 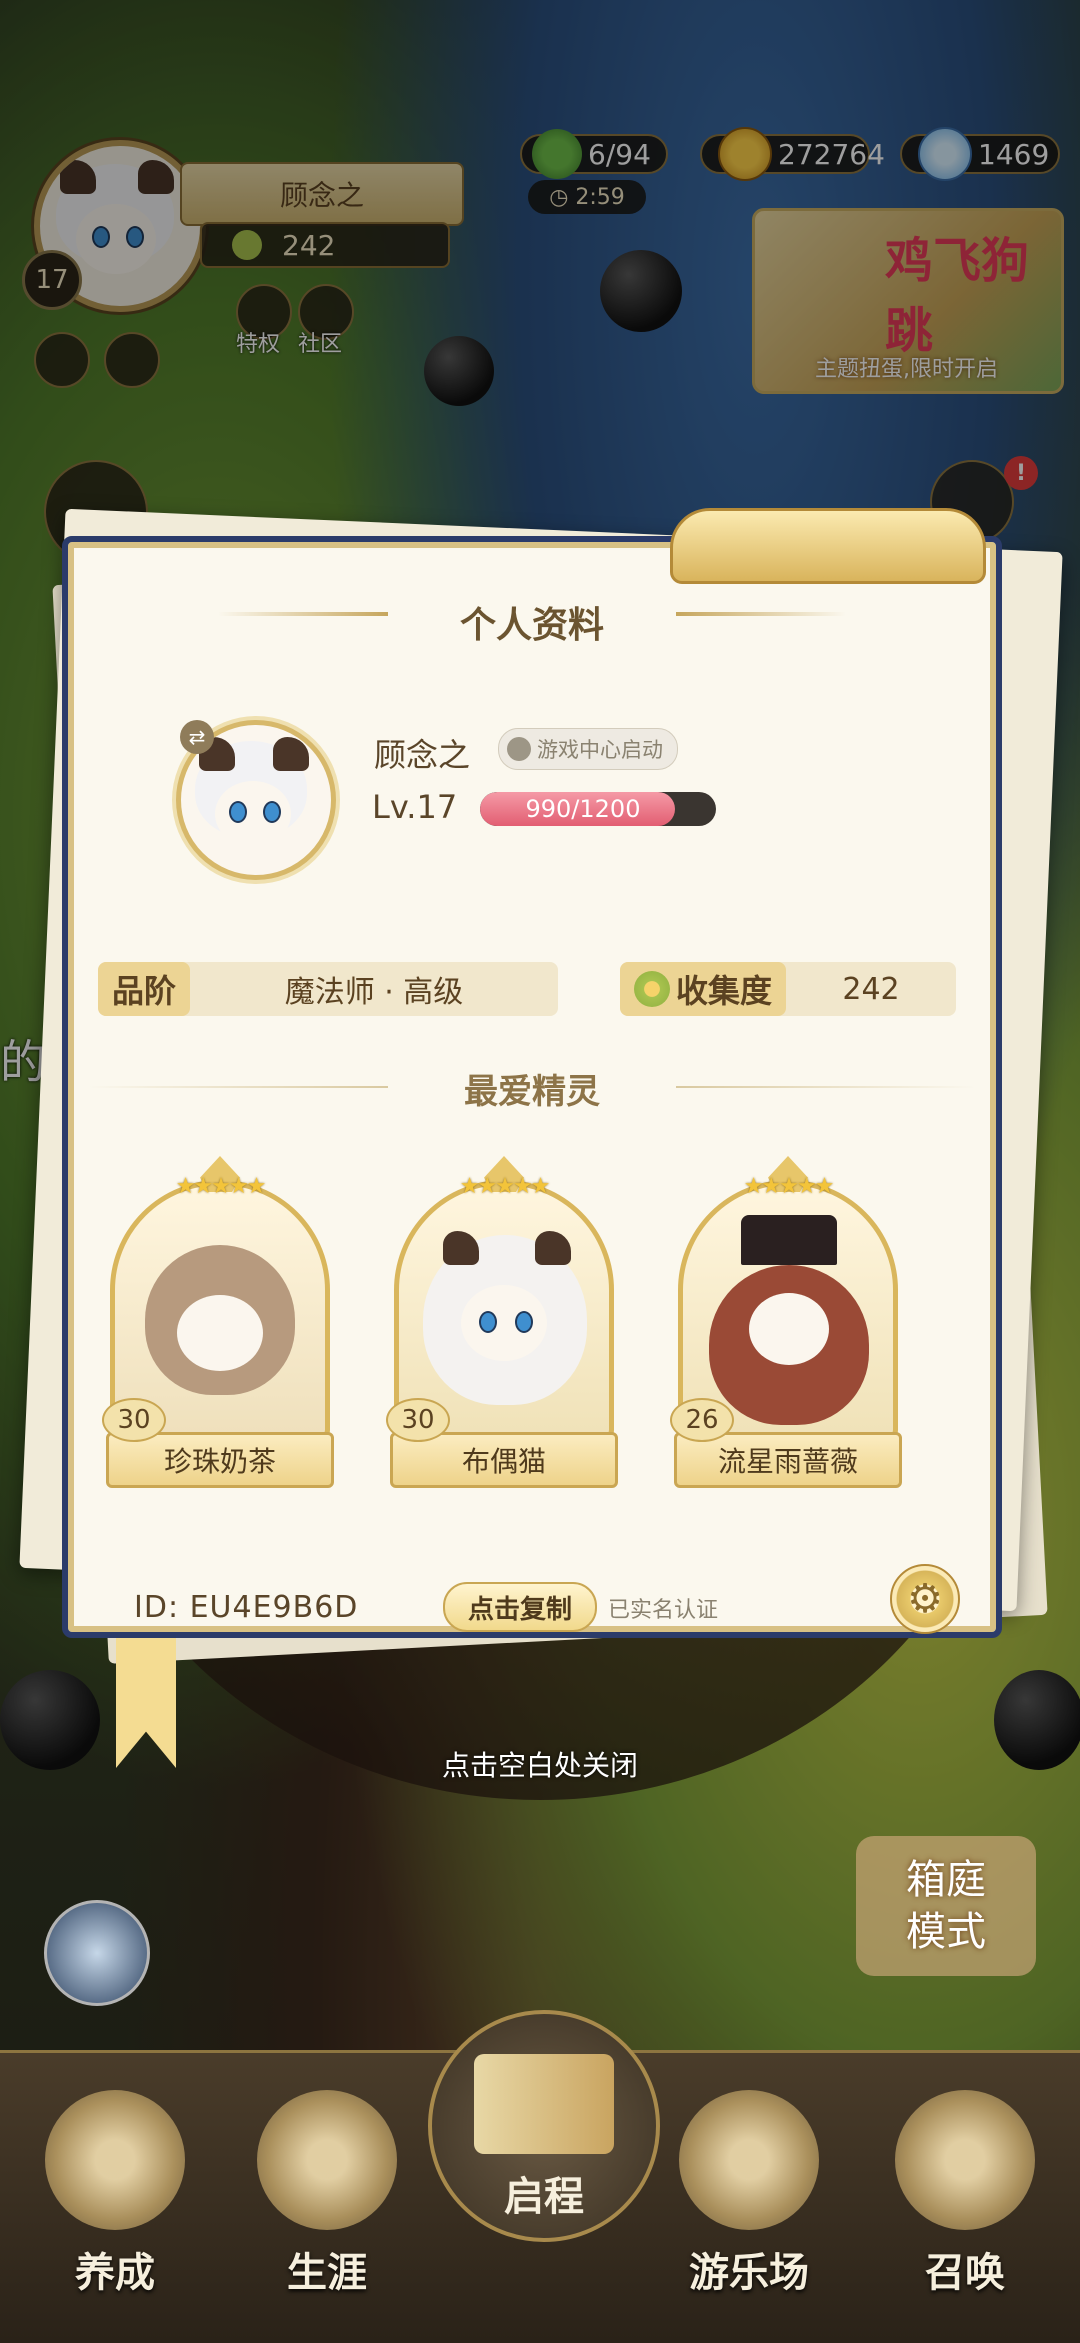 I want to click on panel-corner-ornament, so click(x=828, y=546).